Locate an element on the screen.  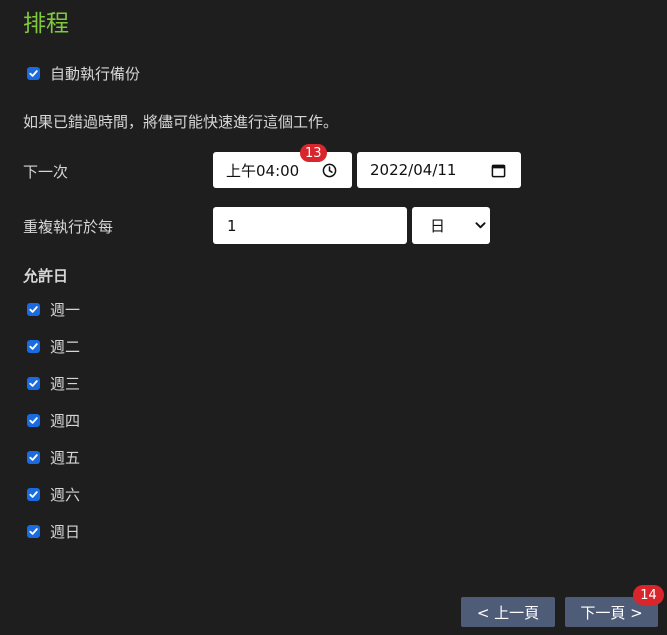
day-option-saturday: 週六 is located at coordinates (51, 494).